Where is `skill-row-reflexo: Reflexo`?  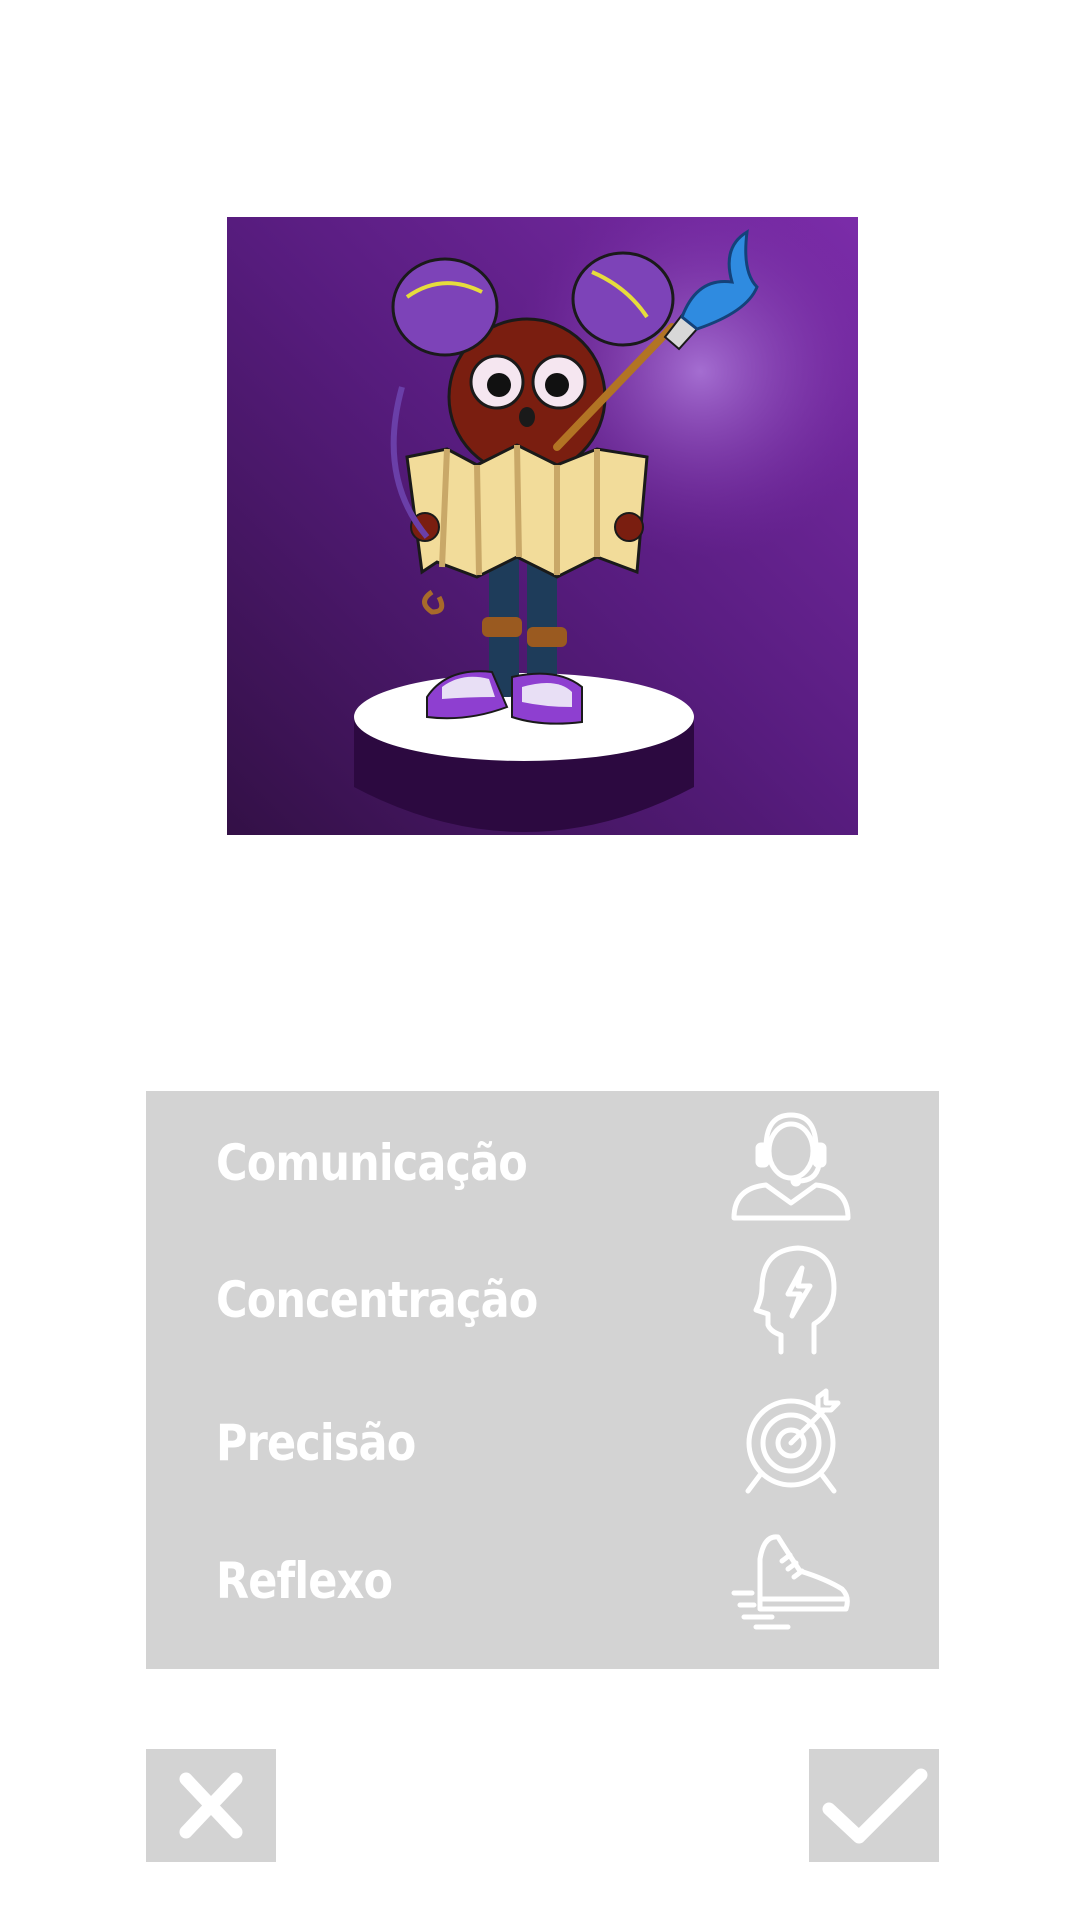
skill-row-reflexo: Reflexo is located at coordinates (542, 1581).